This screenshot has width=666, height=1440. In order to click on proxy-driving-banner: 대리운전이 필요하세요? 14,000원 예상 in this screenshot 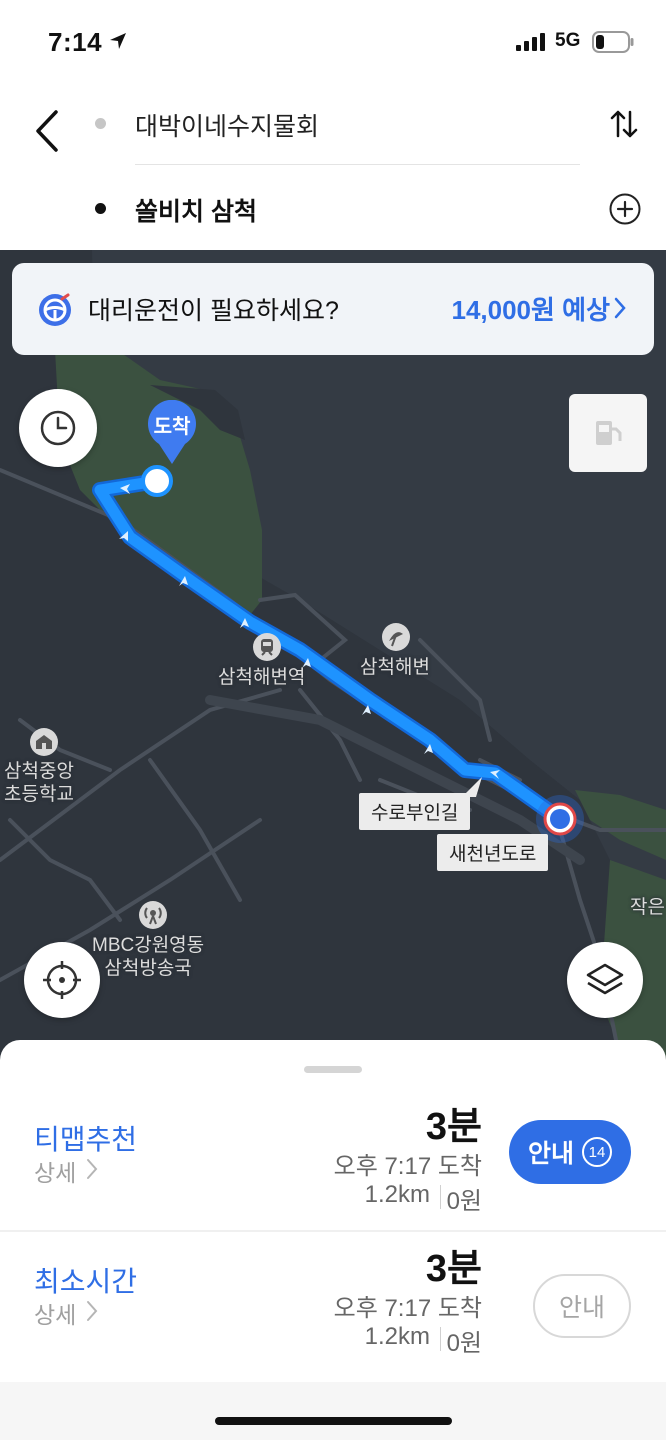, I will do `click(333, 309)`.